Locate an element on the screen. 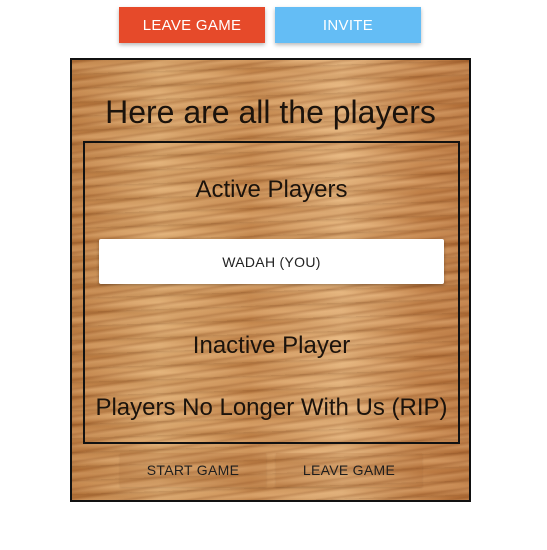 This screenshot has height=550, width=547. leave-game-bottom-button: LEAVE GAME is located at coordinates (349, 470).